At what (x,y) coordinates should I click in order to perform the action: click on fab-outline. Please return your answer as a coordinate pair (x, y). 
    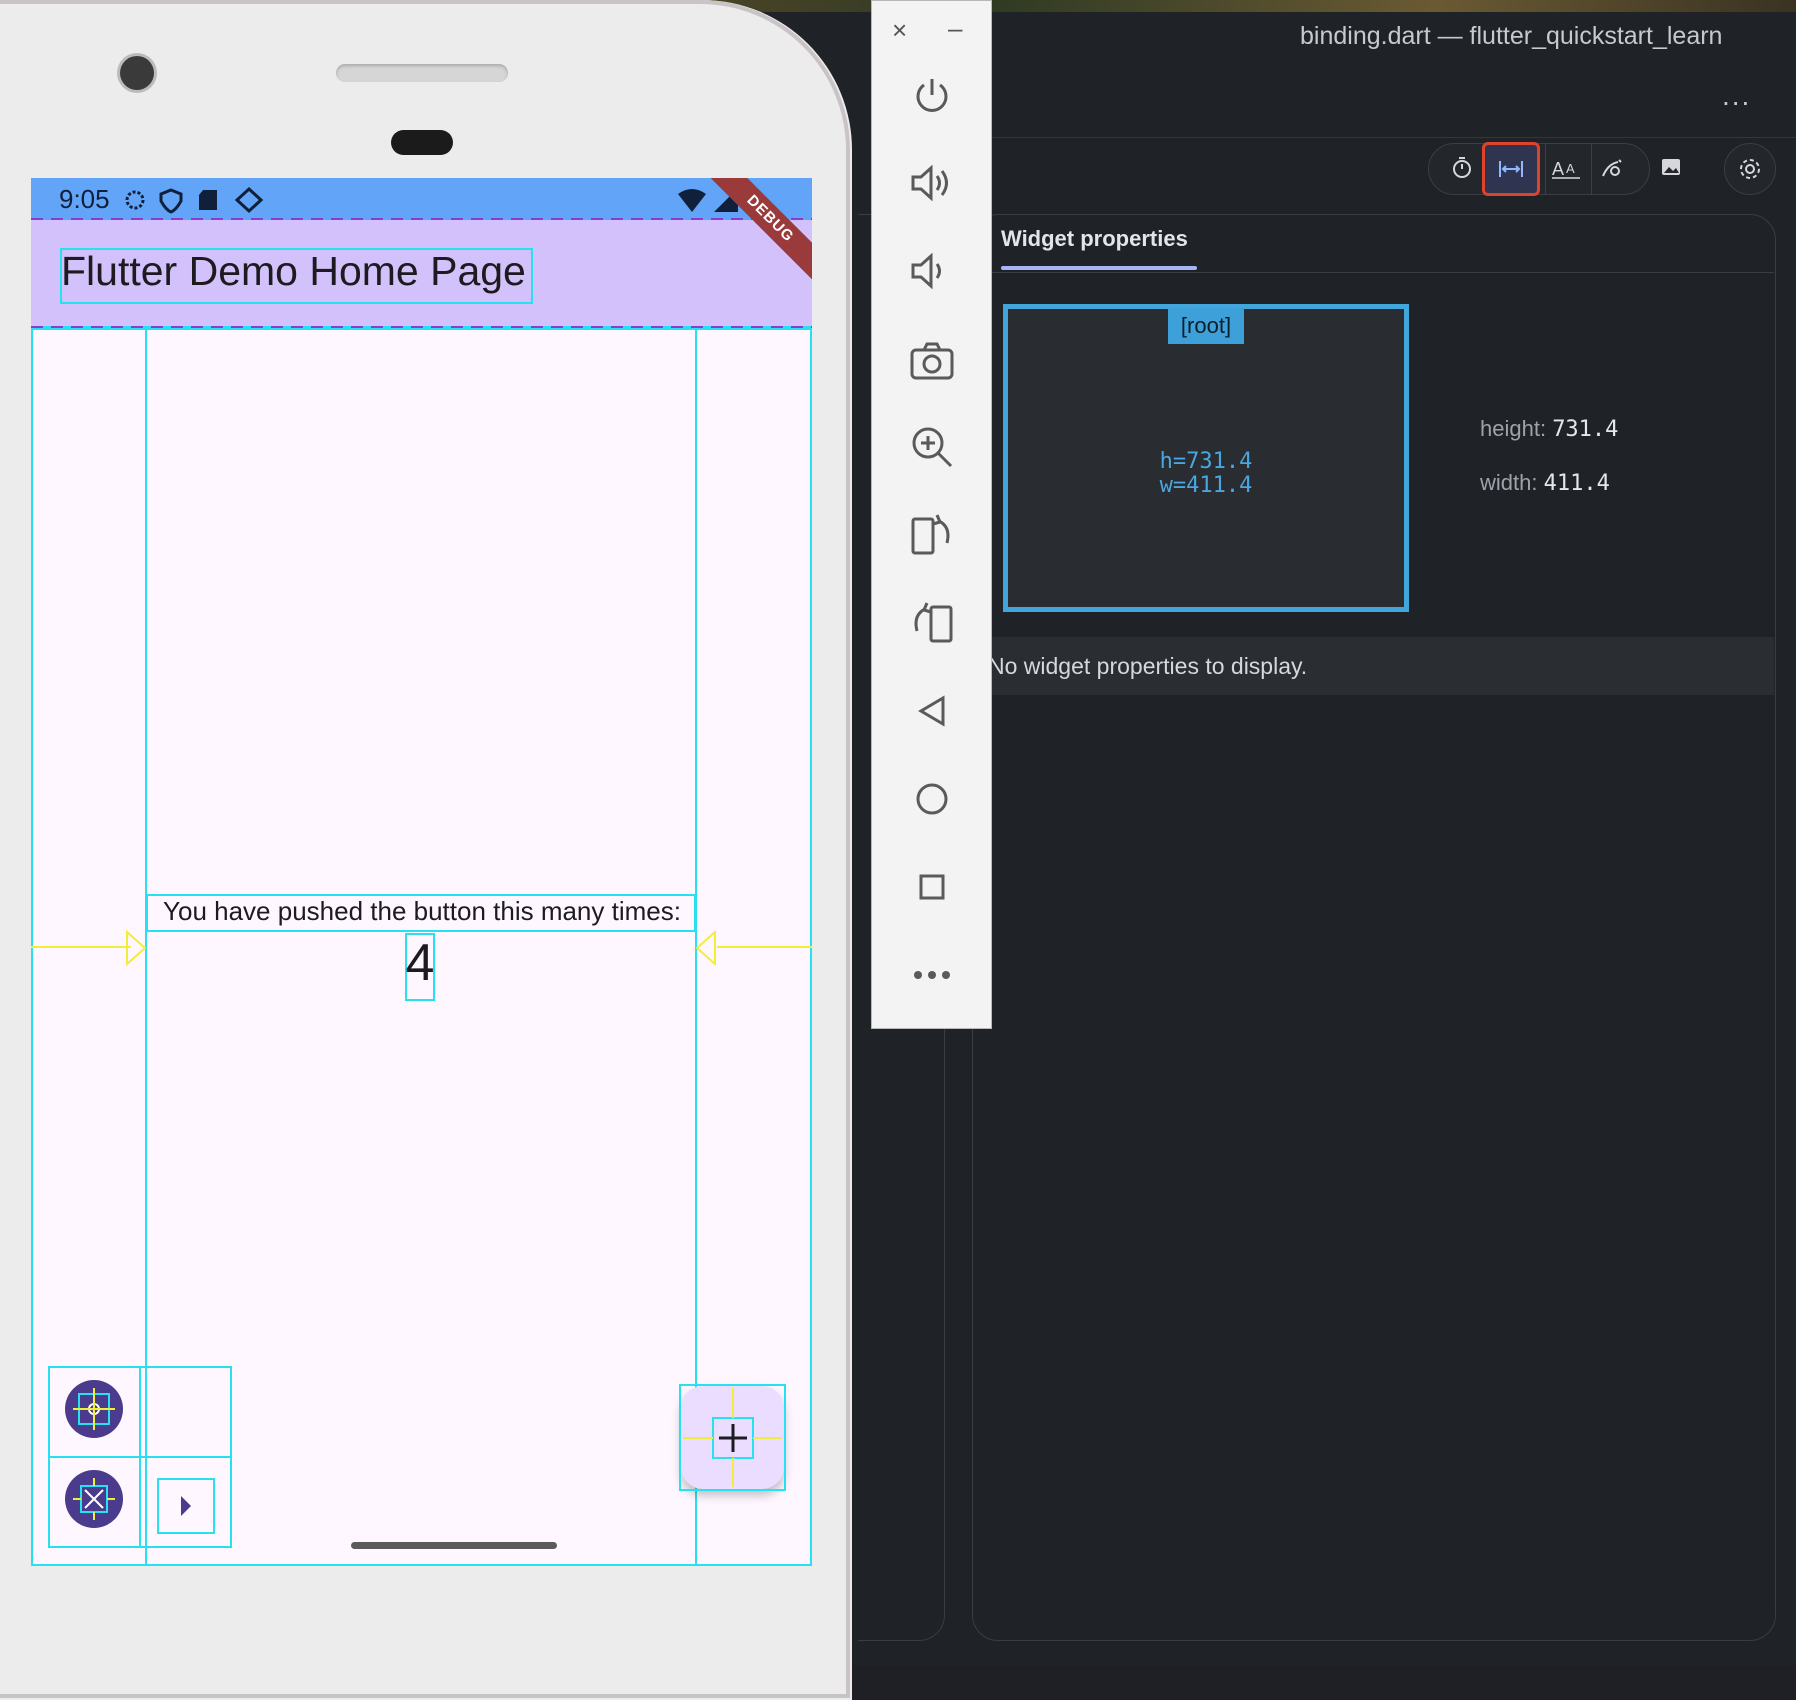
    Looking at the image, I should click on (732, 1437).